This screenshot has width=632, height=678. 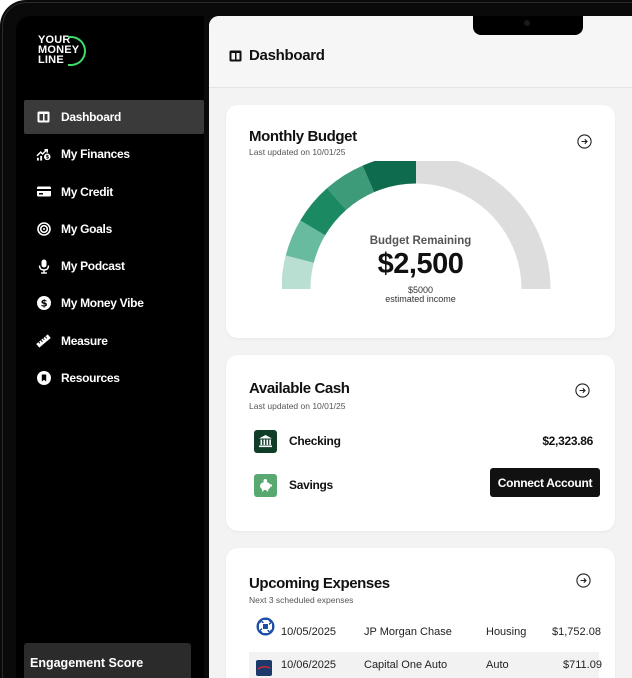 I want to click on savings-row: Savings Connect Account, so click(x=427, y=482).